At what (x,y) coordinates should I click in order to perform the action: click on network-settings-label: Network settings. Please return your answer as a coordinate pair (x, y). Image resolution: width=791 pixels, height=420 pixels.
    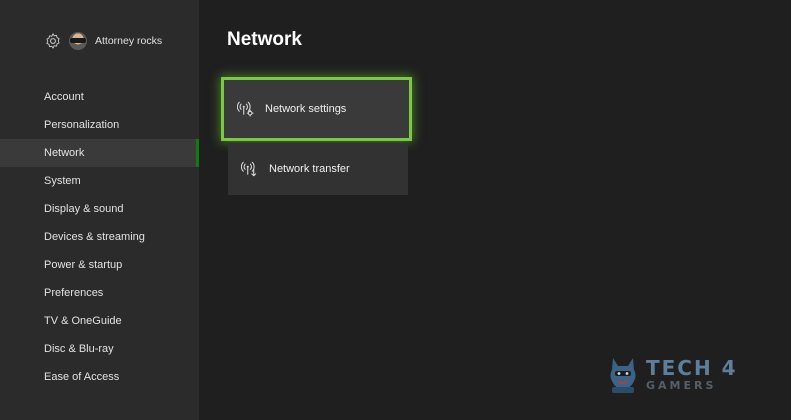
    Looking at the image, I should click on (306, 109).